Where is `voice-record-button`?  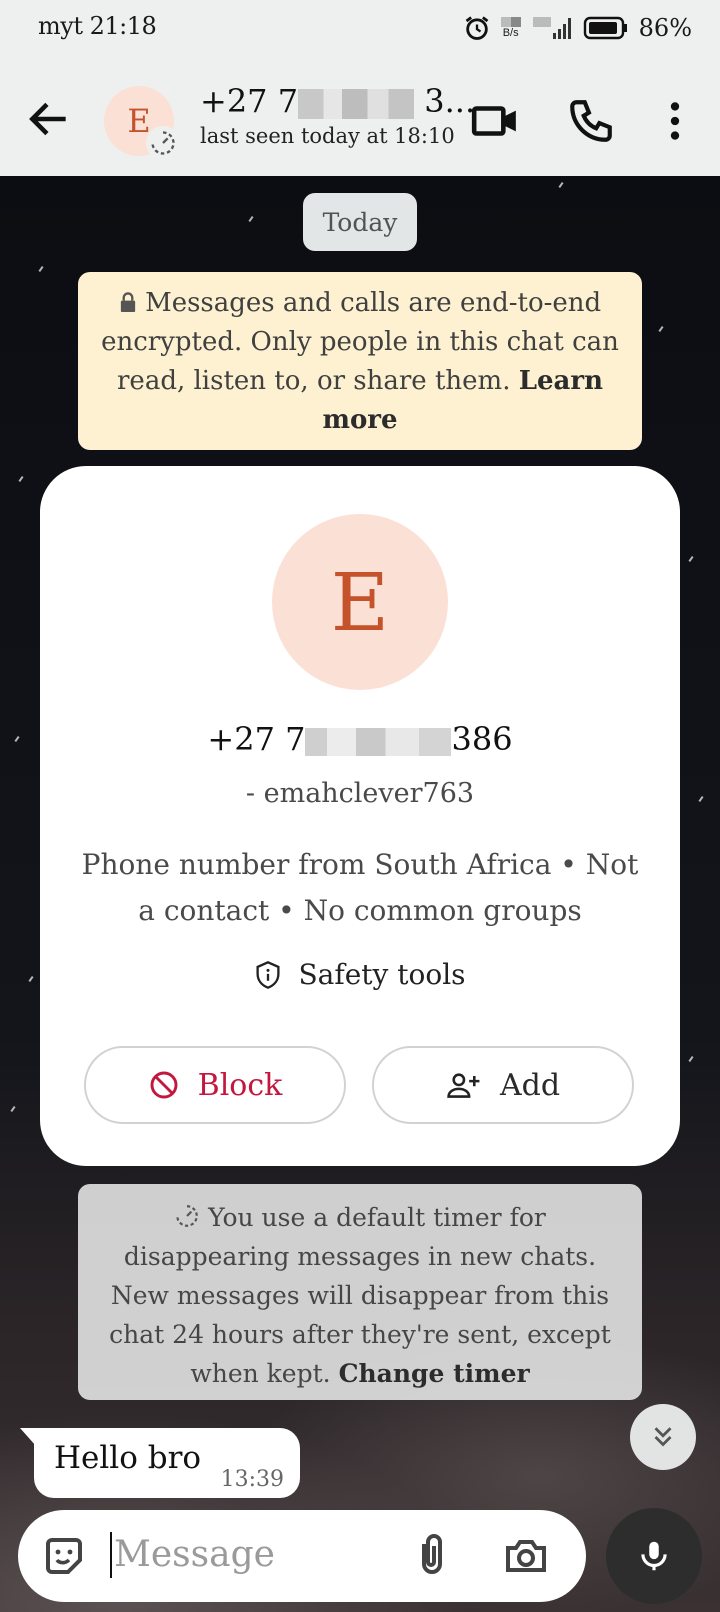 voice-record-button is located at coordinates (654, 1556).